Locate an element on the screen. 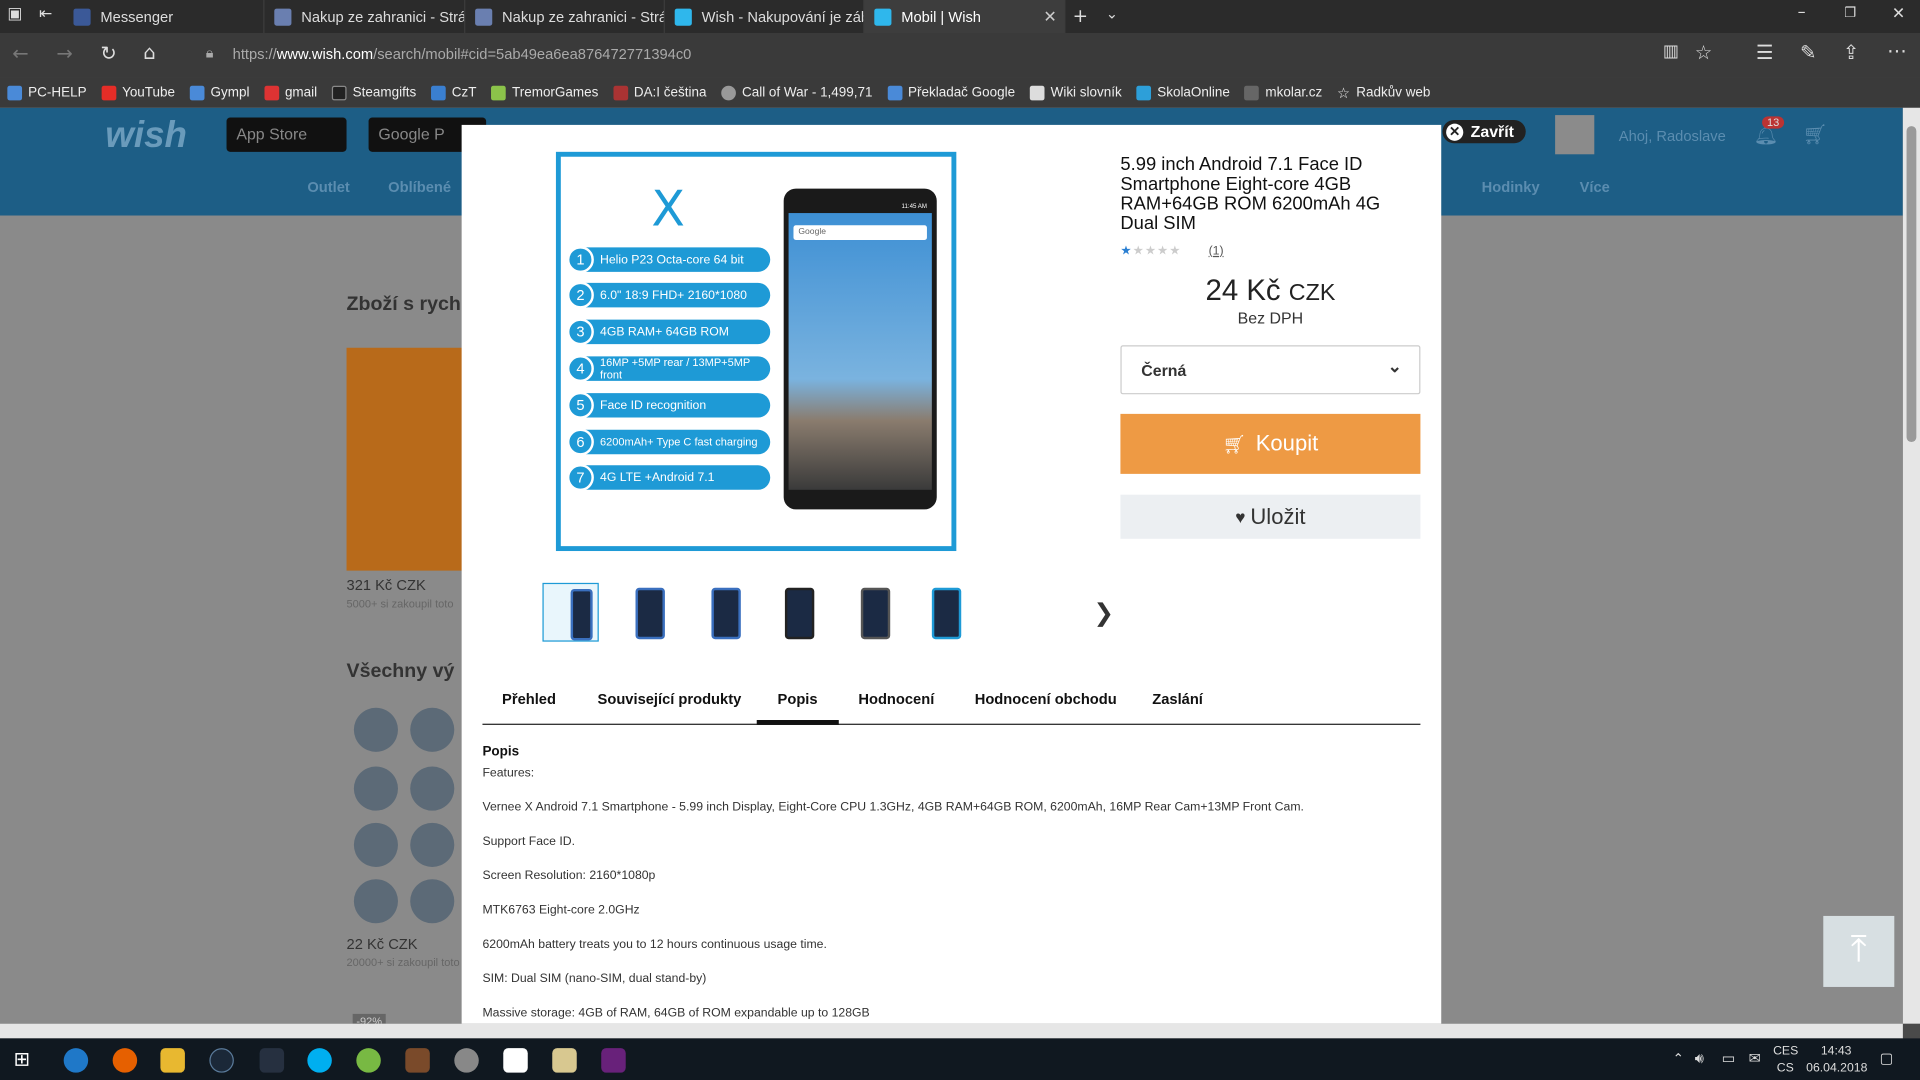 Image resolution: width=1920 pixels, height=1080 pixels. back-icon: ← is located at coordinates (20, 53).